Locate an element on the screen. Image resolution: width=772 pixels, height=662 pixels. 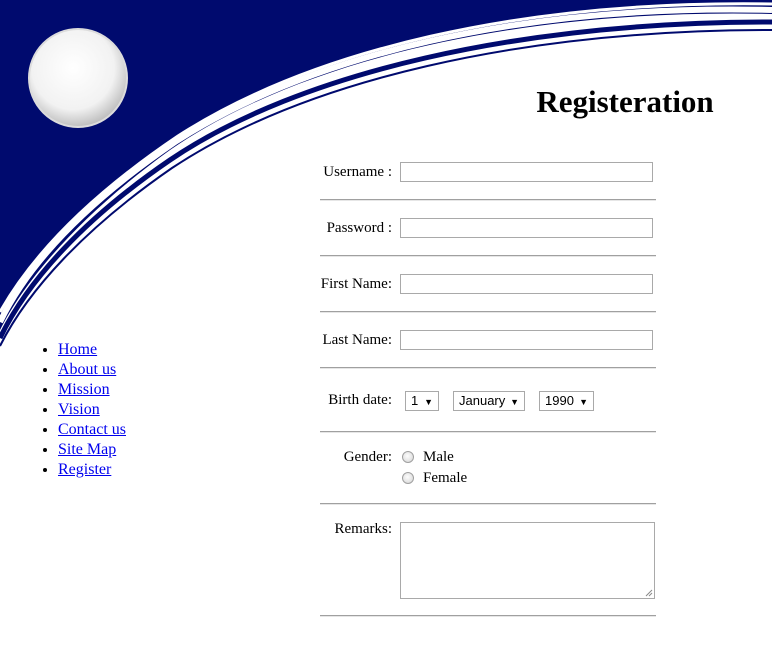
birth-day-value: 1 is located at coordinates (415, 400).